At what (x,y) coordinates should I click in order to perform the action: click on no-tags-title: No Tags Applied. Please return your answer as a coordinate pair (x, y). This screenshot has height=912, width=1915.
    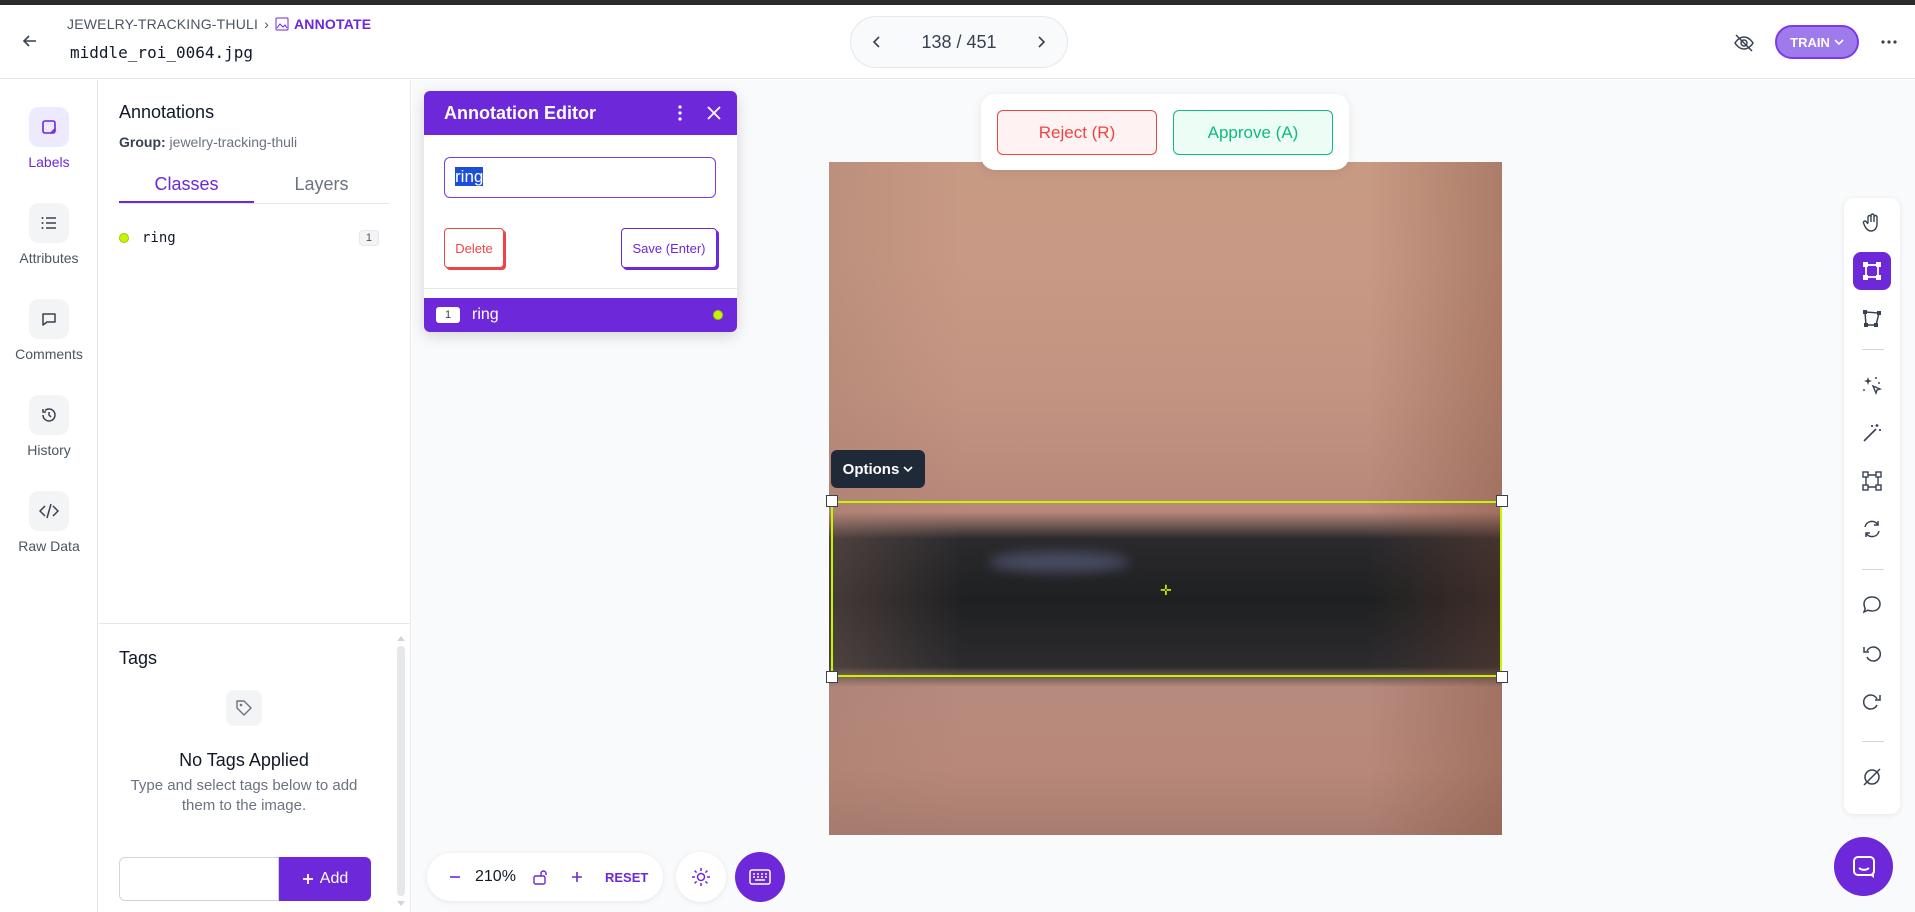
    Looking at the image, I should click on (244, 760).